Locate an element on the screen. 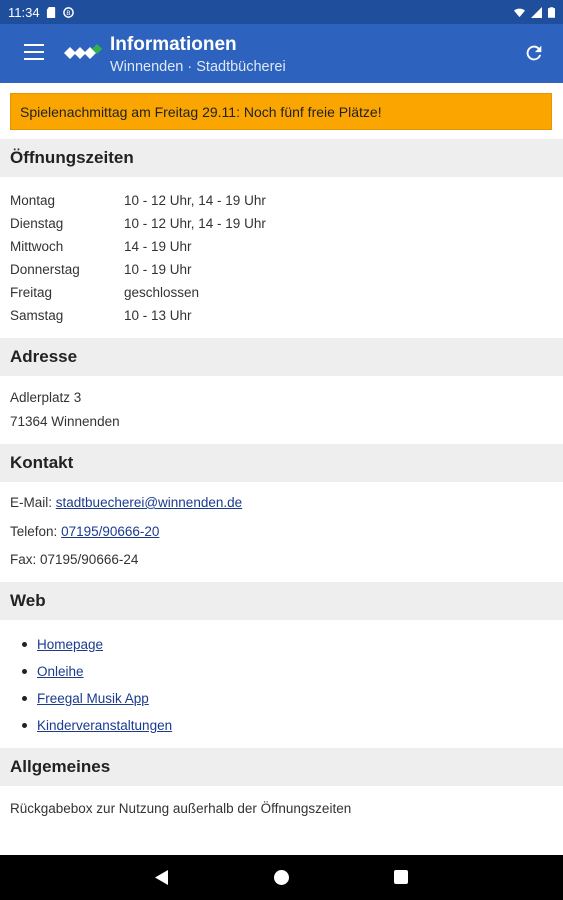 Image resolution: width=563 pixels, height=900 pixels. hours-row: Mittwoch 14 - 19 Uhr is located at coordinates (138, 246).